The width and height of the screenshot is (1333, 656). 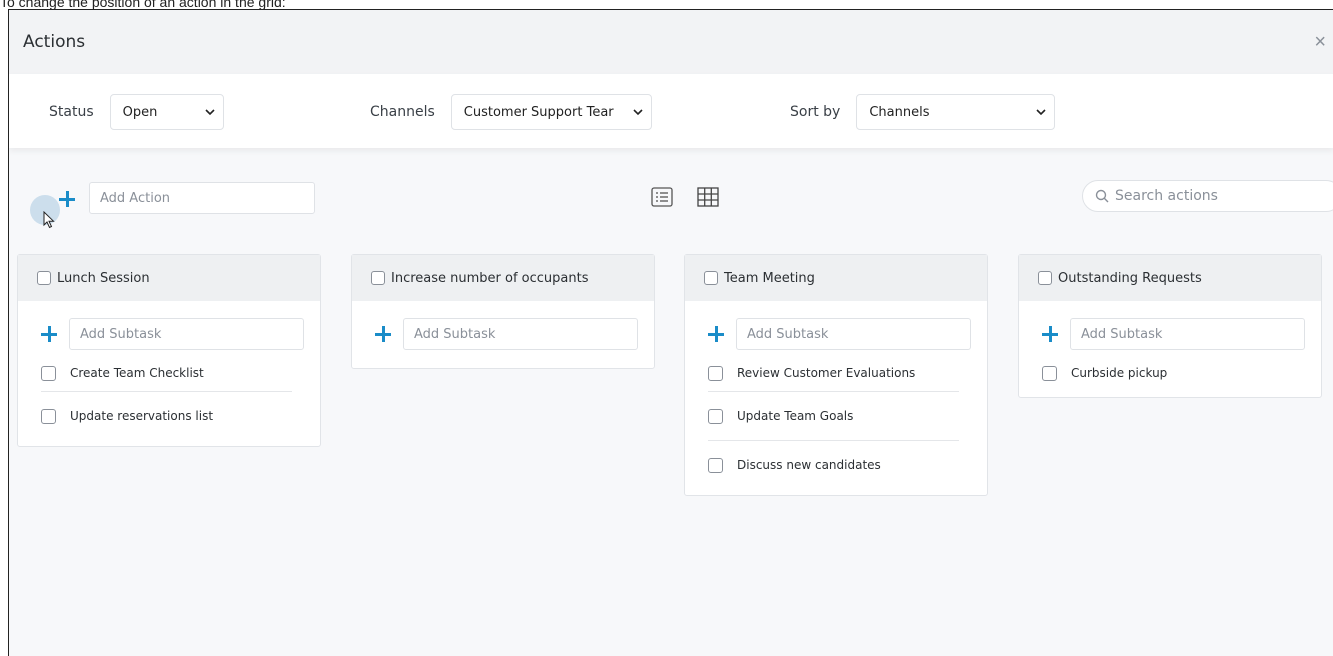 I want to click on sort-label: Sort by, so click(x=815, y=112).